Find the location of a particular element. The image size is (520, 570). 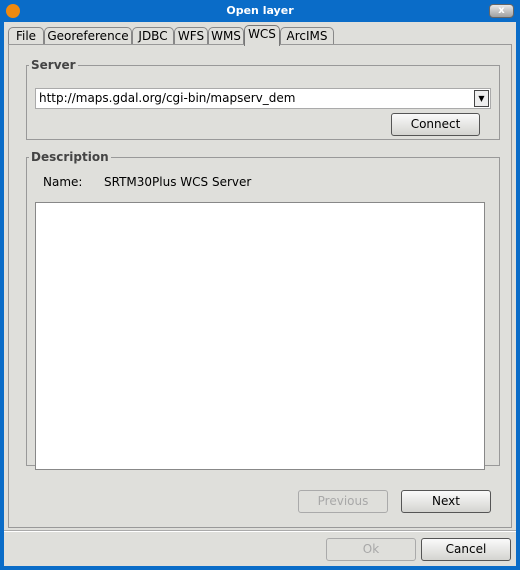

tab-wcs: WCS is located at coordinates (262, 35).